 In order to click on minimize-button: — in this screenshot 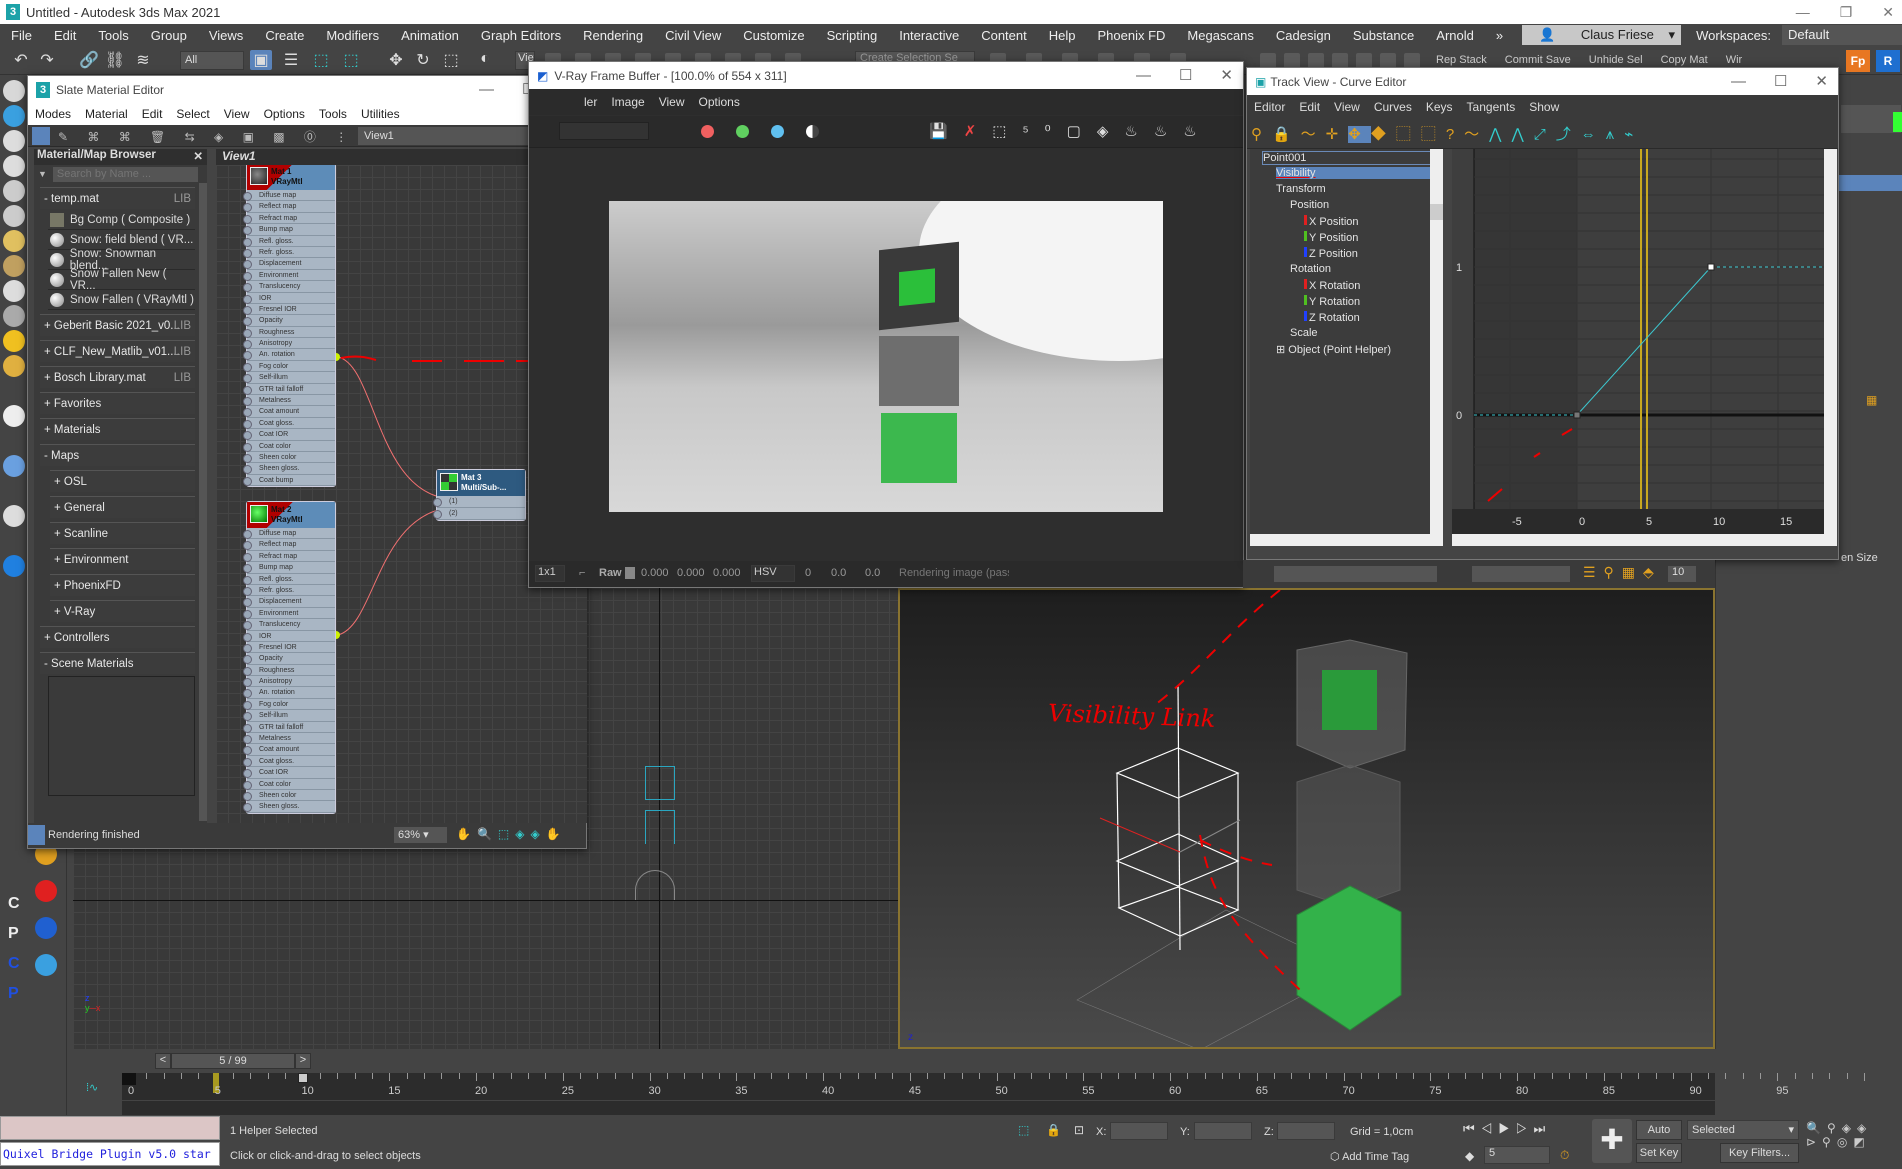, I will do `click(1803, 12)`.